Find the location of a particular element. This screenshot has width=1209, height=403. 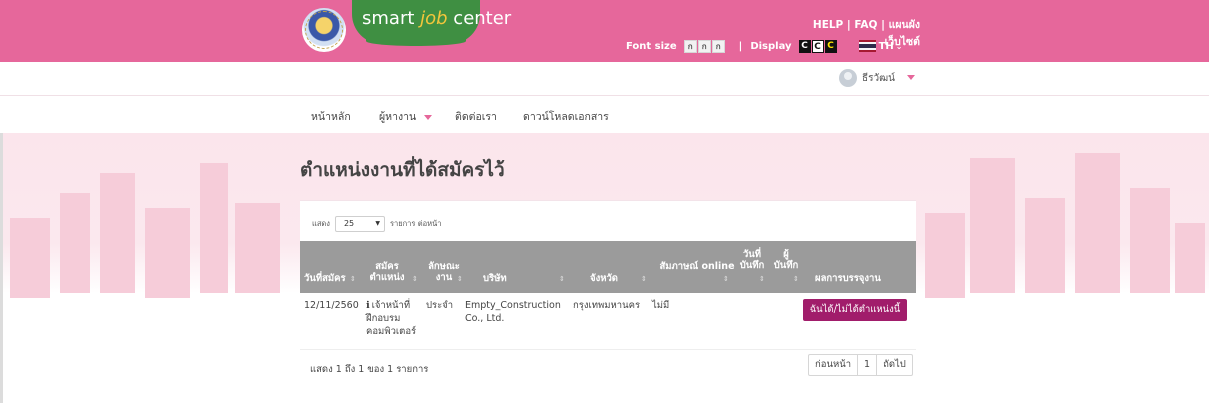

column-company: บริษัท is located at coordinates (495, 278).